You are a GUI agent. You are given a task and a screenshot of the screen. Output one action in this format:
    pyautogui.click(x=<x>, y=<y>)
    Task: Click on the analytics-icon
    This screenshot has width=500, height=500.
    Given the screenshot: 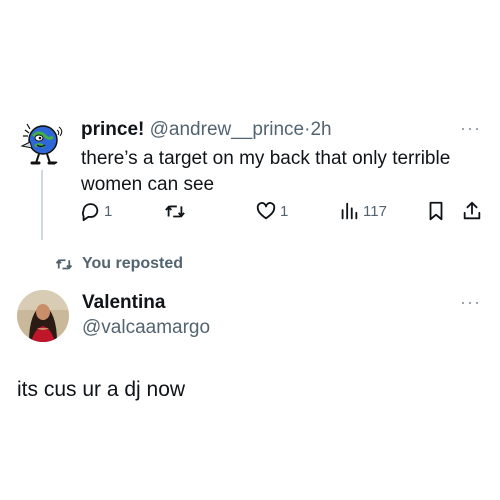 What is the action you would take?
    pyautogui.click(x=349, y=211)
    